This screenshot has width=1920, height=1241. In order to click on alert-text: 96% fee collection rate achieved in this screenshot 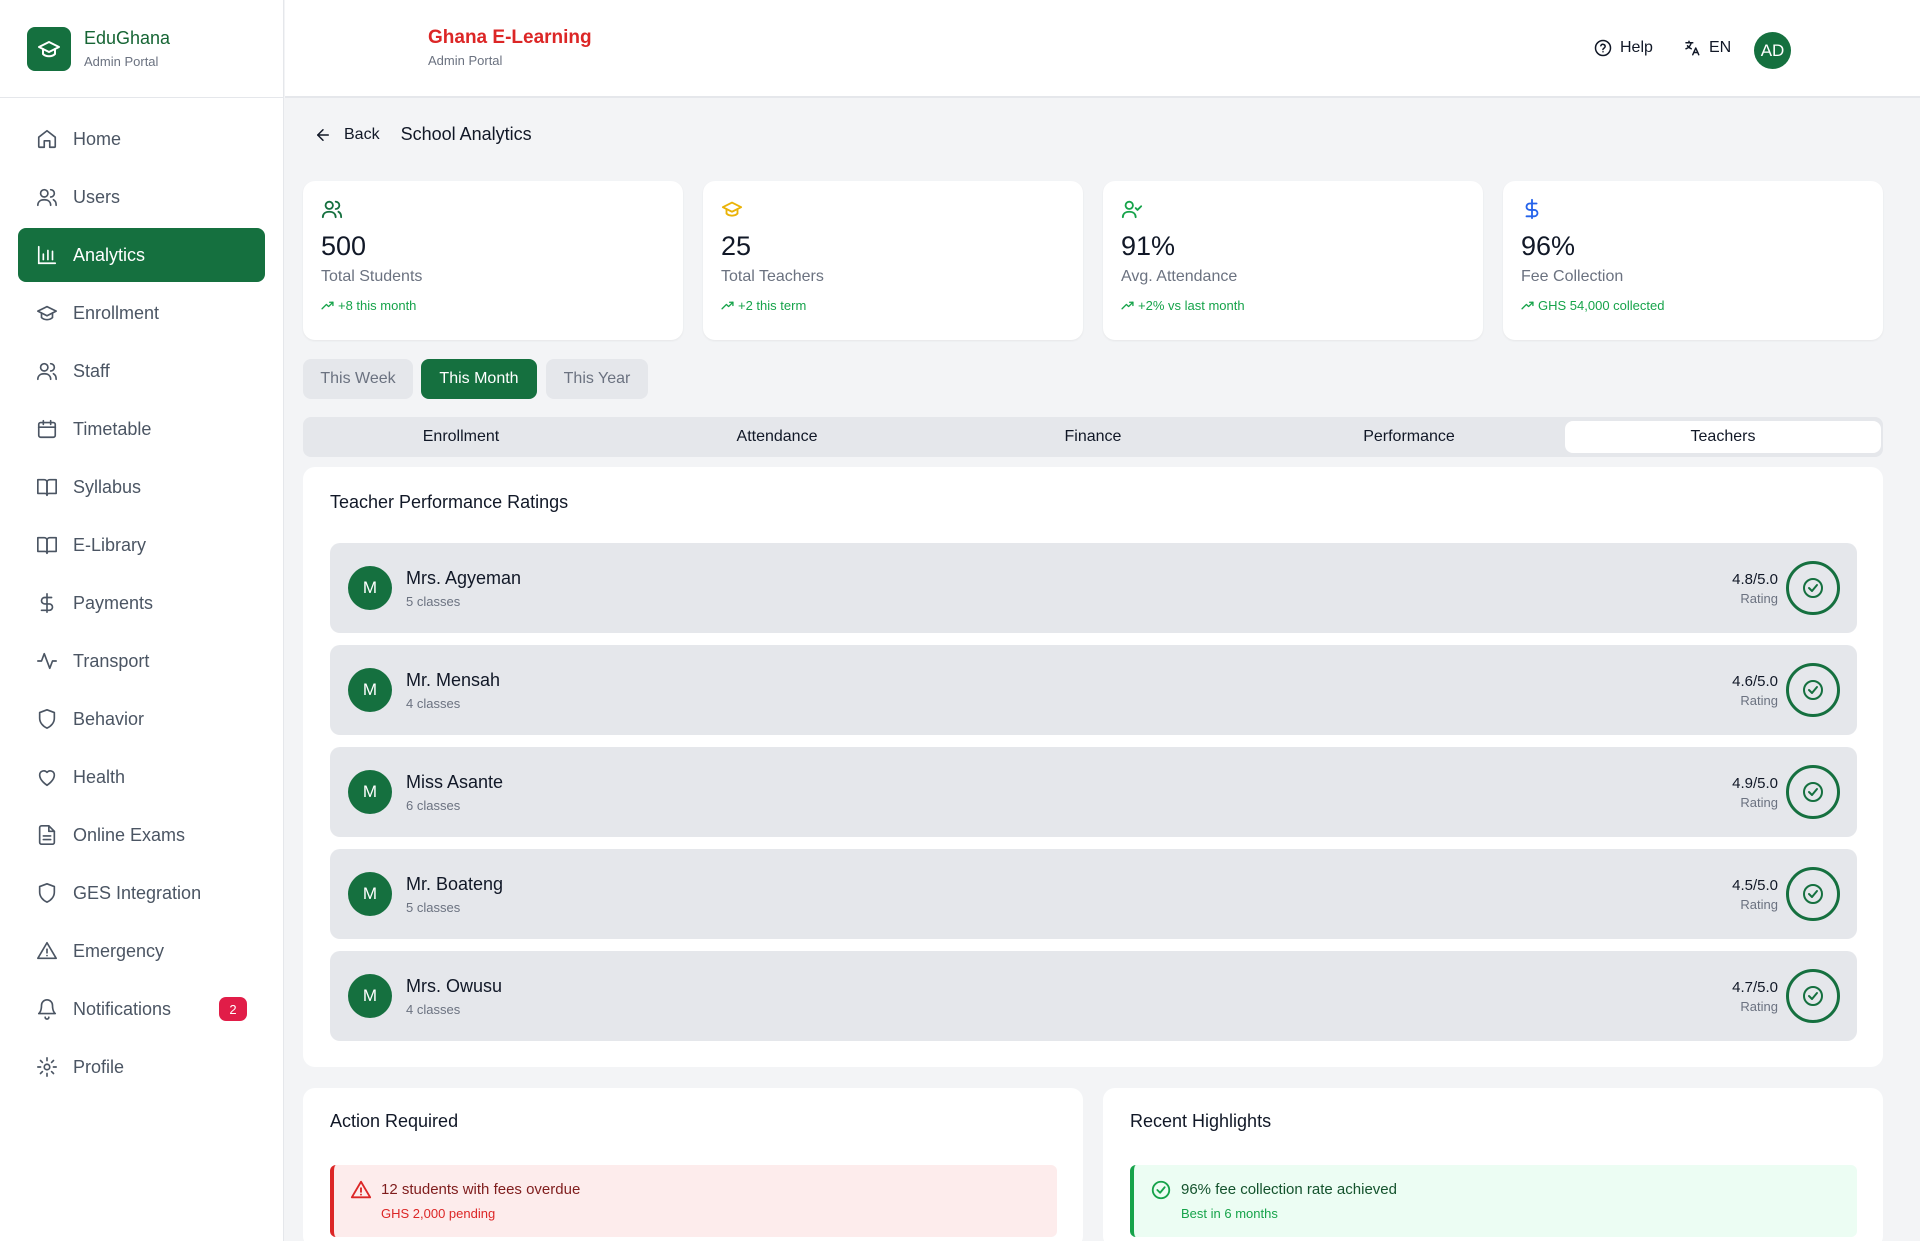, I will do `click(1289, 1189)`.